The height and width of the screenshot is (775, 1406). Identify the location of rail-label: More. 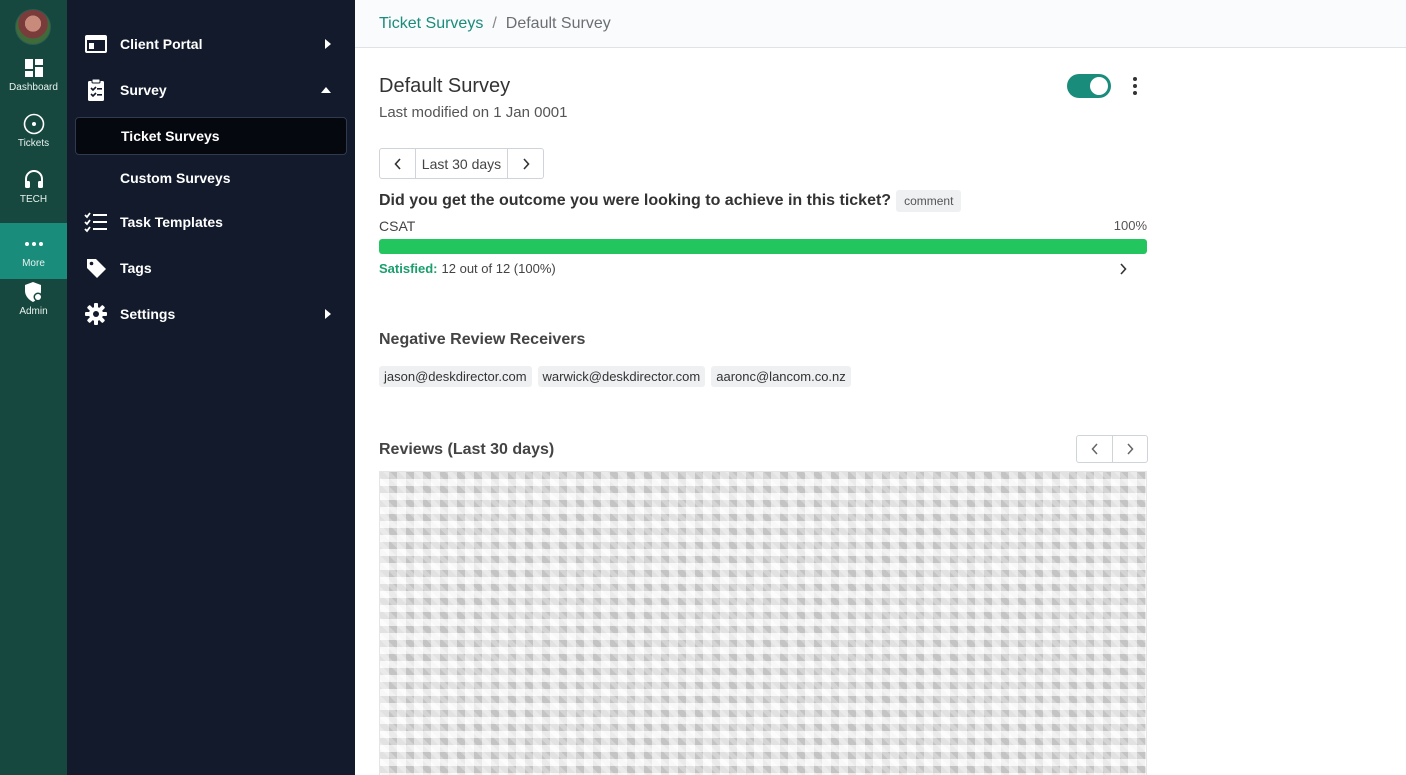
(33, 263).